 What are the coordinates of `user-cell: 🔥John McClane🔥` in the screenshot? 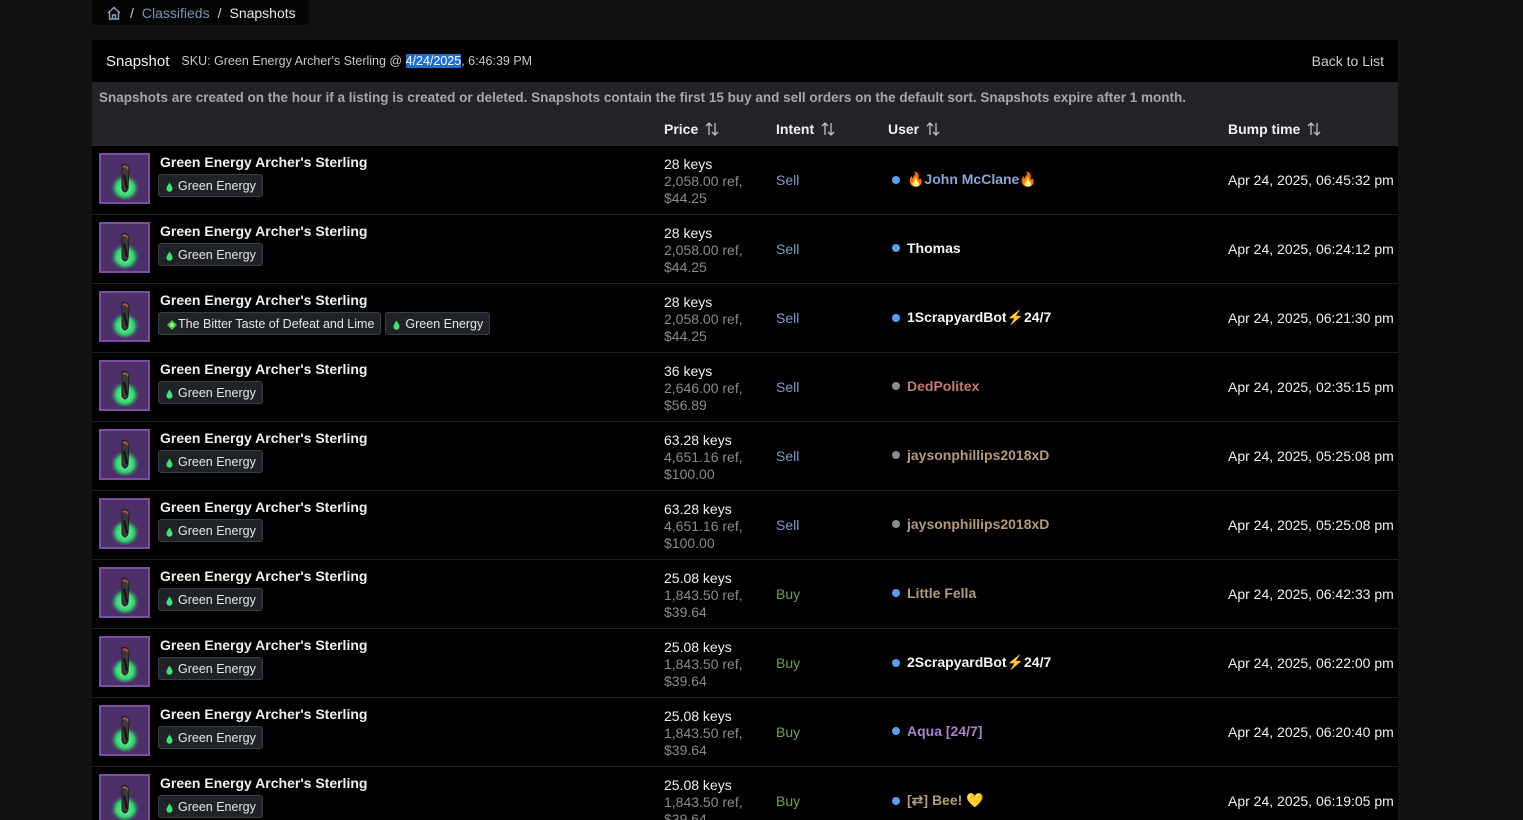 It's located at (964, 179).